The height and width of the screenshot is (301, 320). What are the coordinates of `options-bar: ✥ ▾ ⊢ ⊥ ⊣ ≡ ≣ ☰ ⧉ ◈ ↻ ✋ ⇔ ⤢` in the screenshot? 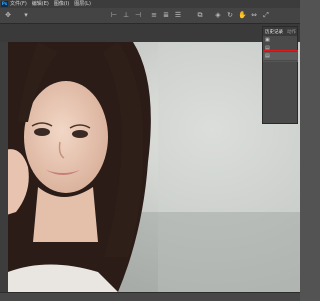 It's located at (150, 16).